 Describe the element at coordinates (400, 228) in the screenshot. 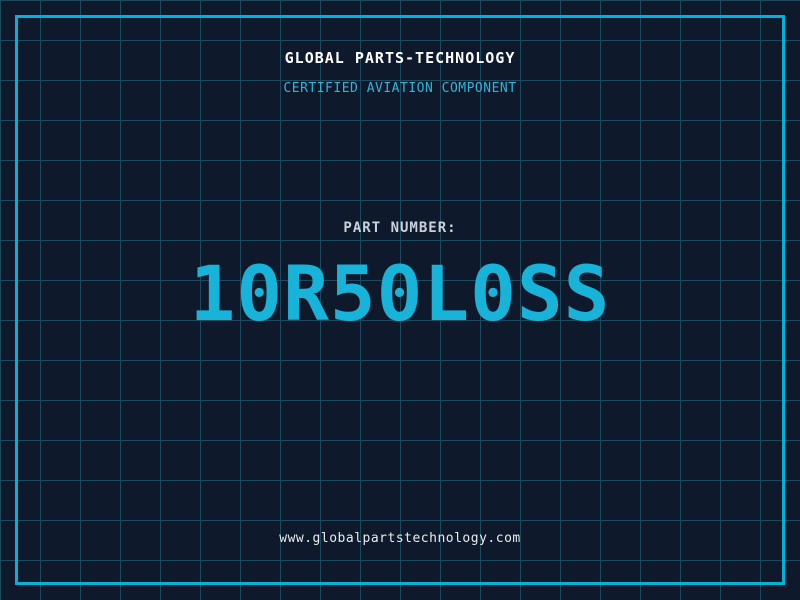

I see `part-number-label: PART NUMBER:` at that location.